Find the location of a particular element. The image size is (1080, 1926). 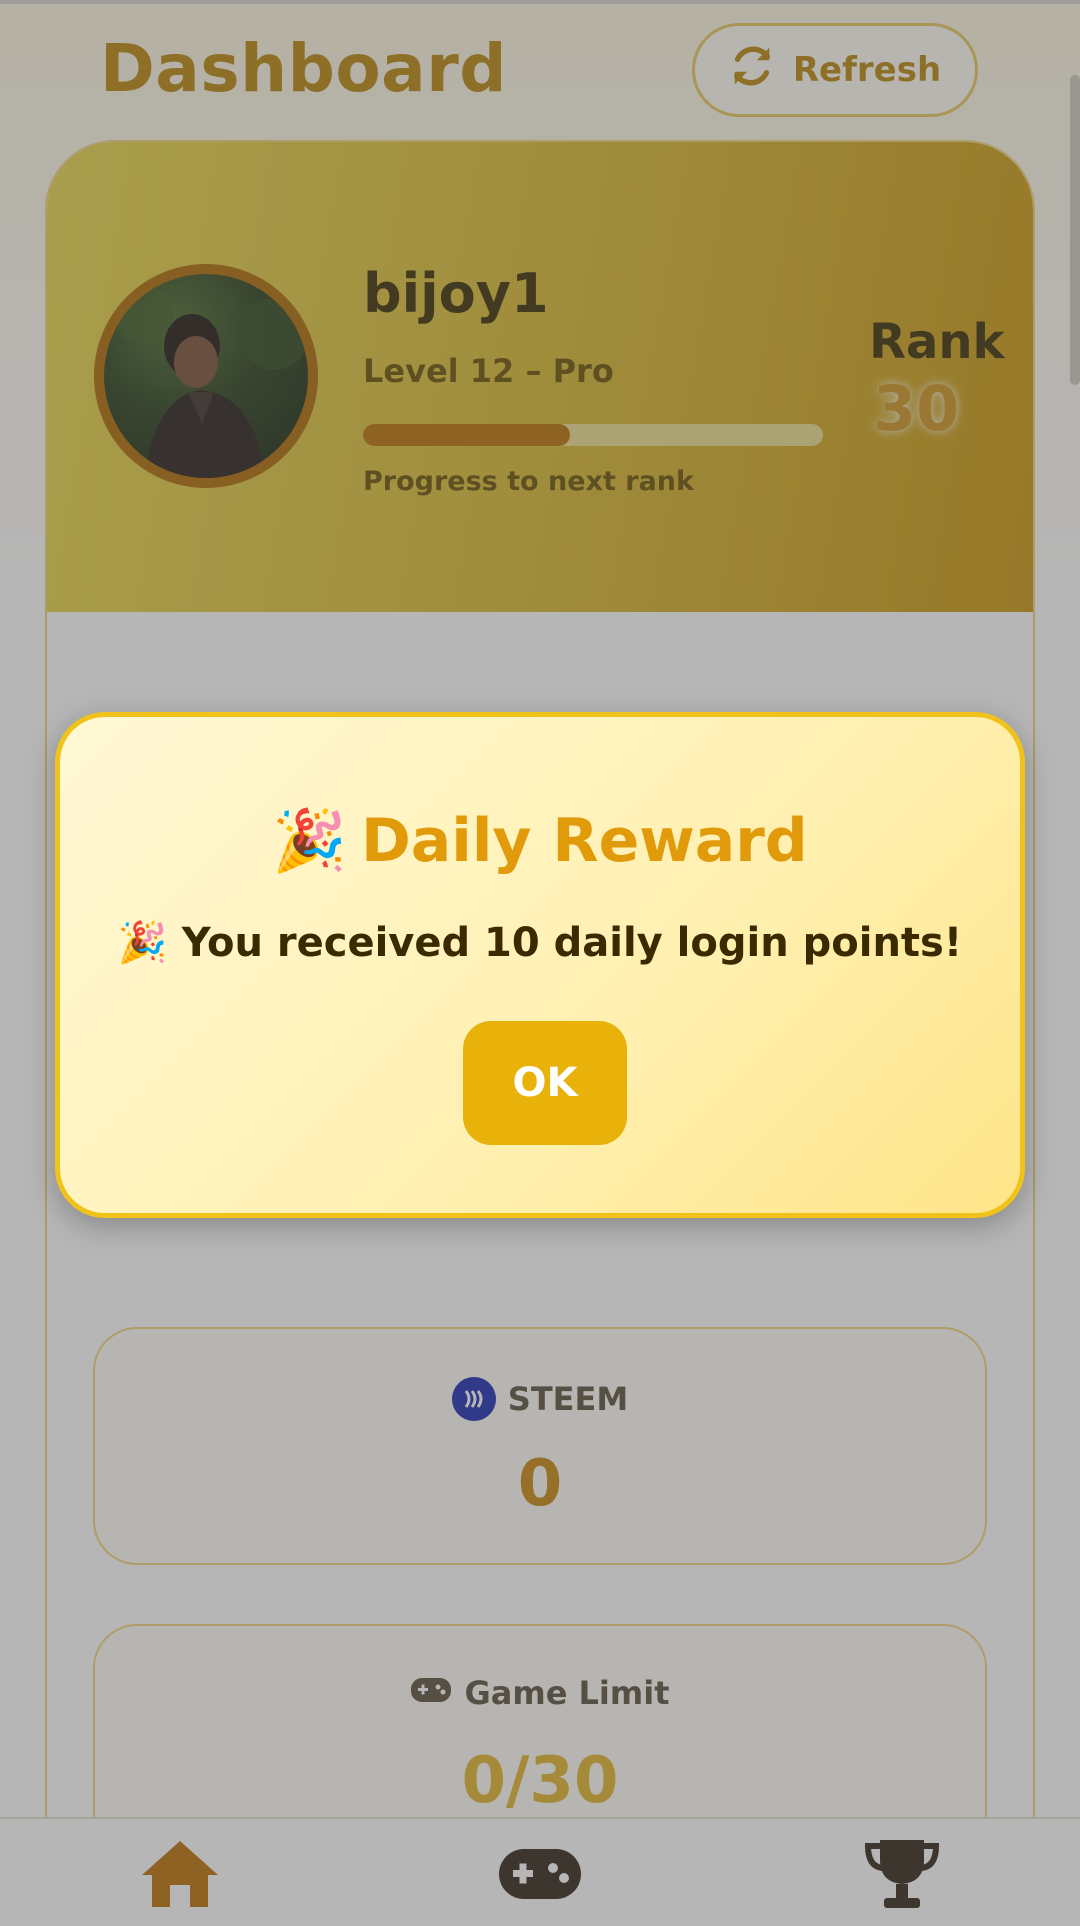

dialog-message-text: You received 10 daily login points! is located at coordinates (572, 942).